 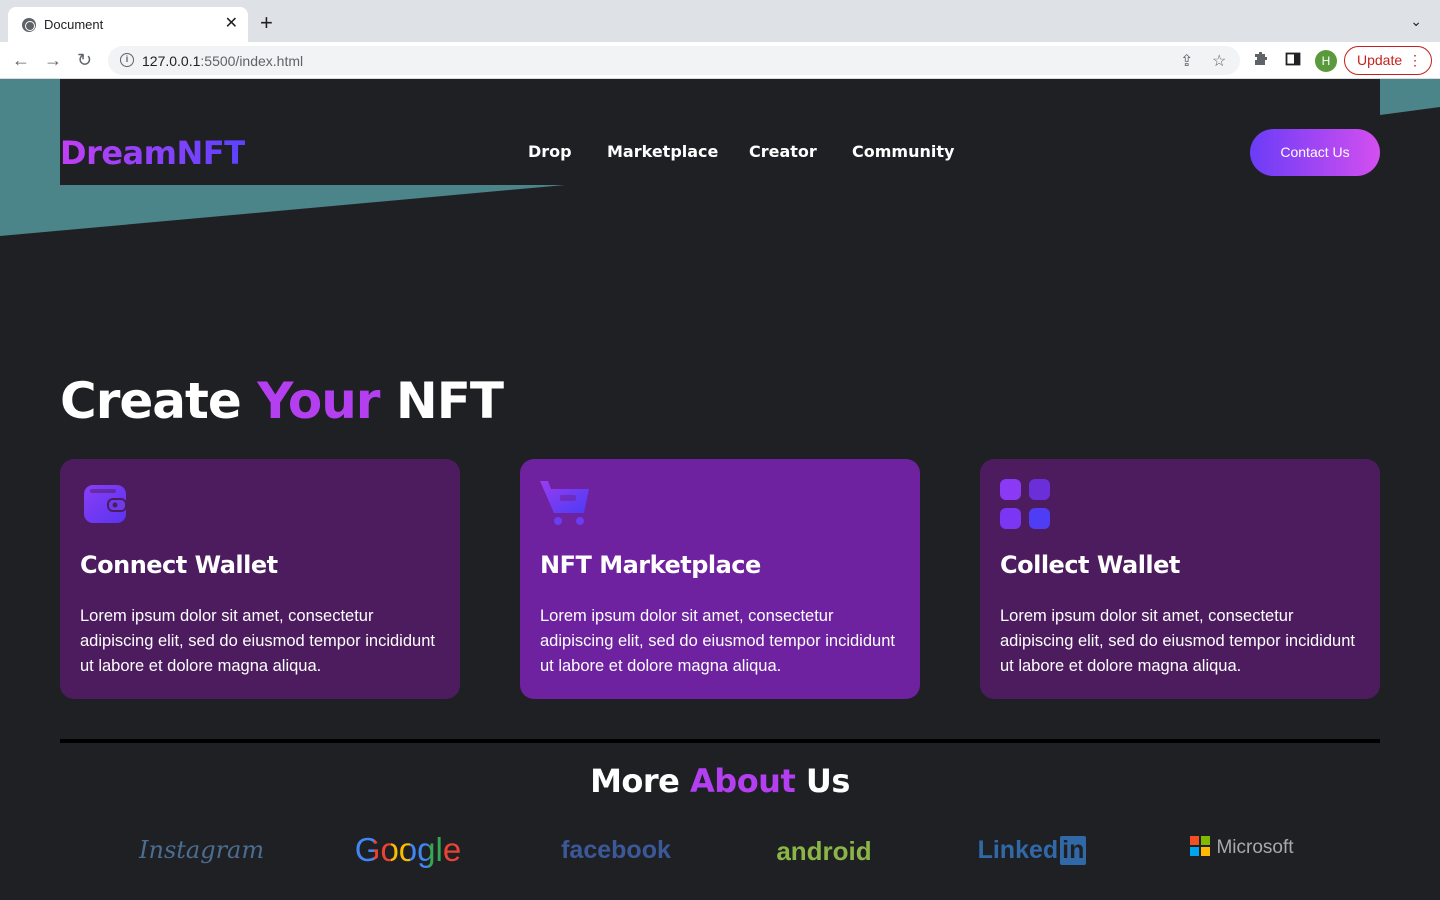 I want to click on microsoft-logo: Microsoft, so click(x=1242, y=847).